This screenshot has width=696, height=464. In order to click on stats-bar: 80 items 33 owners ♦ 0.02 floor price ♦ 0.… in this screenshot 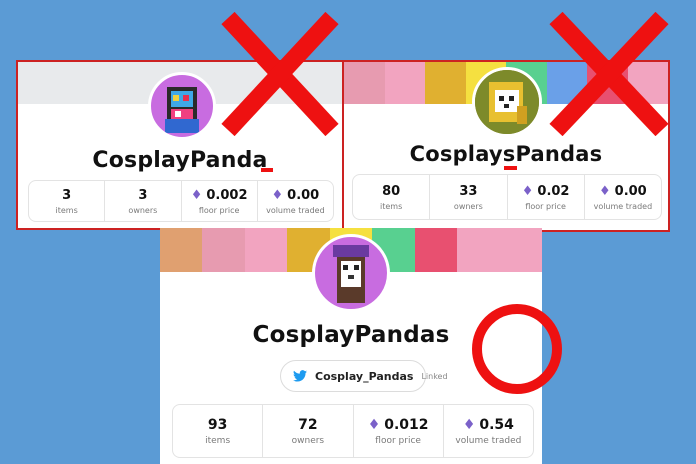, I will do `click(507, 197)`.